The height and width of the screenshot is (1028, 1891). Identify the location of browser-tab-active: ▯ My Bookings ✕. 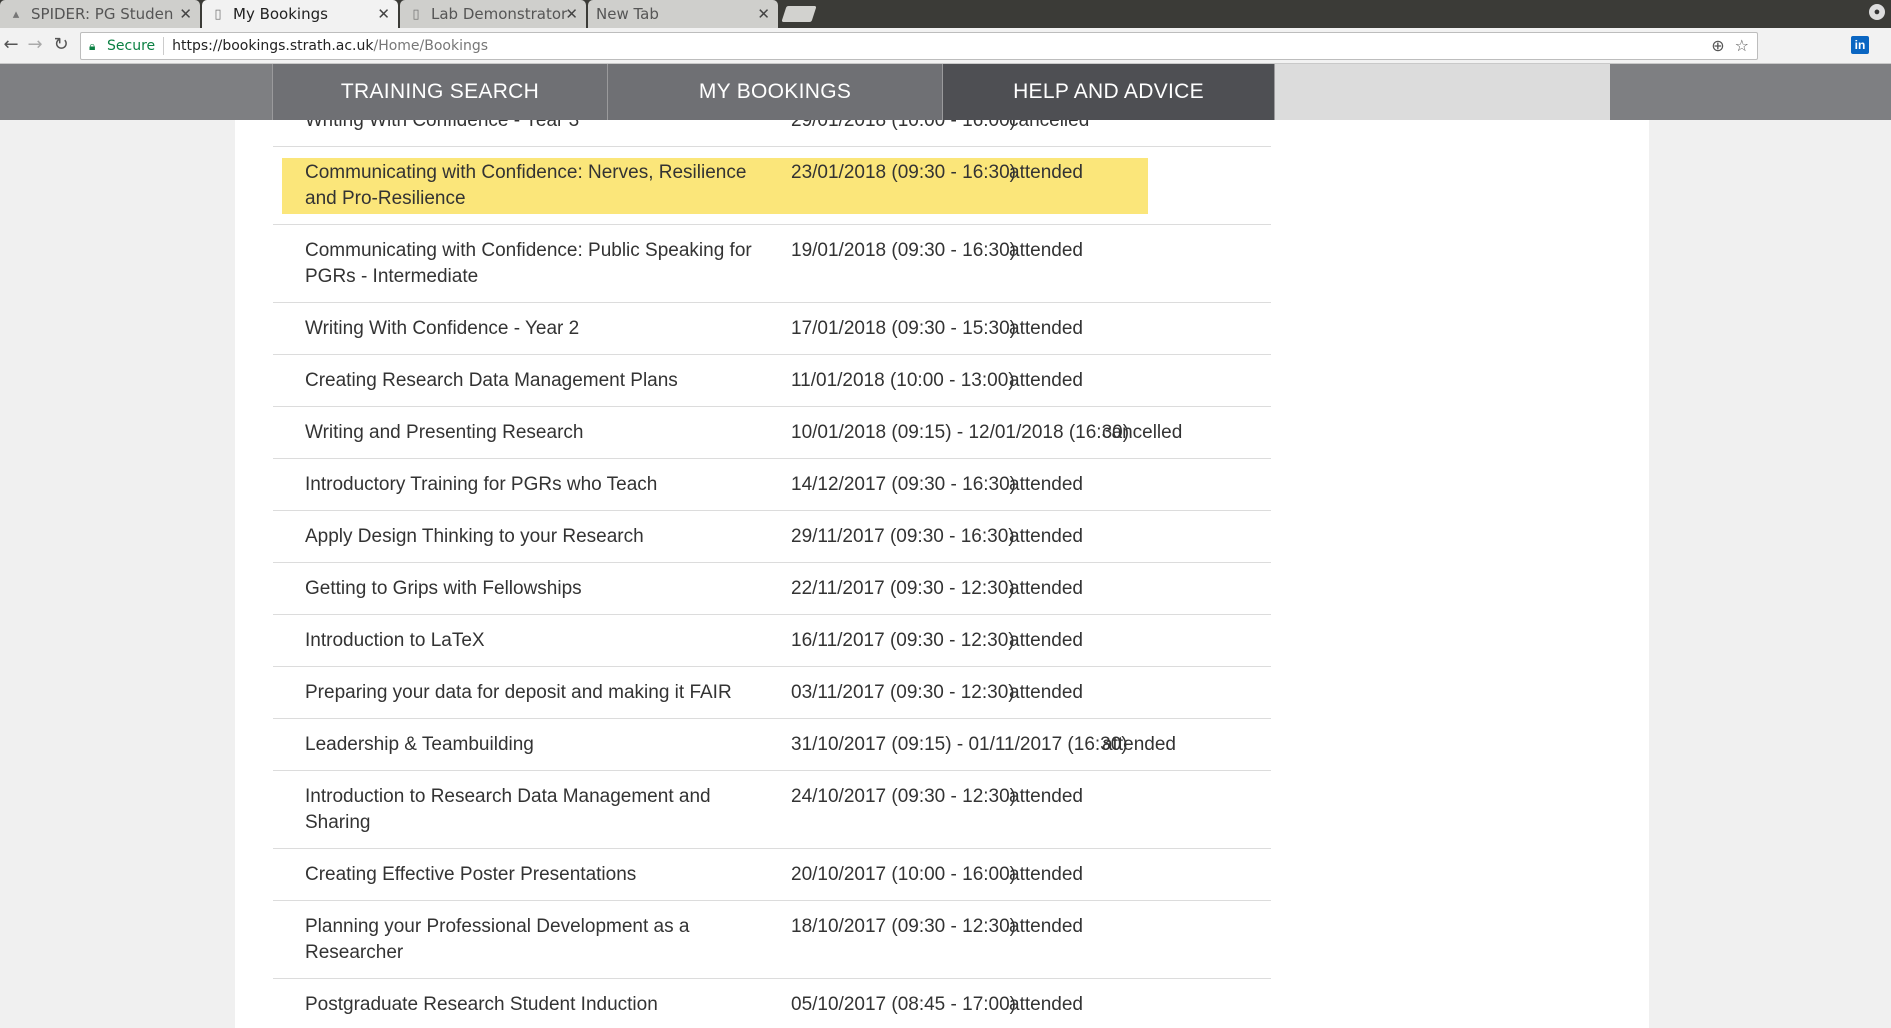
(300, 14).